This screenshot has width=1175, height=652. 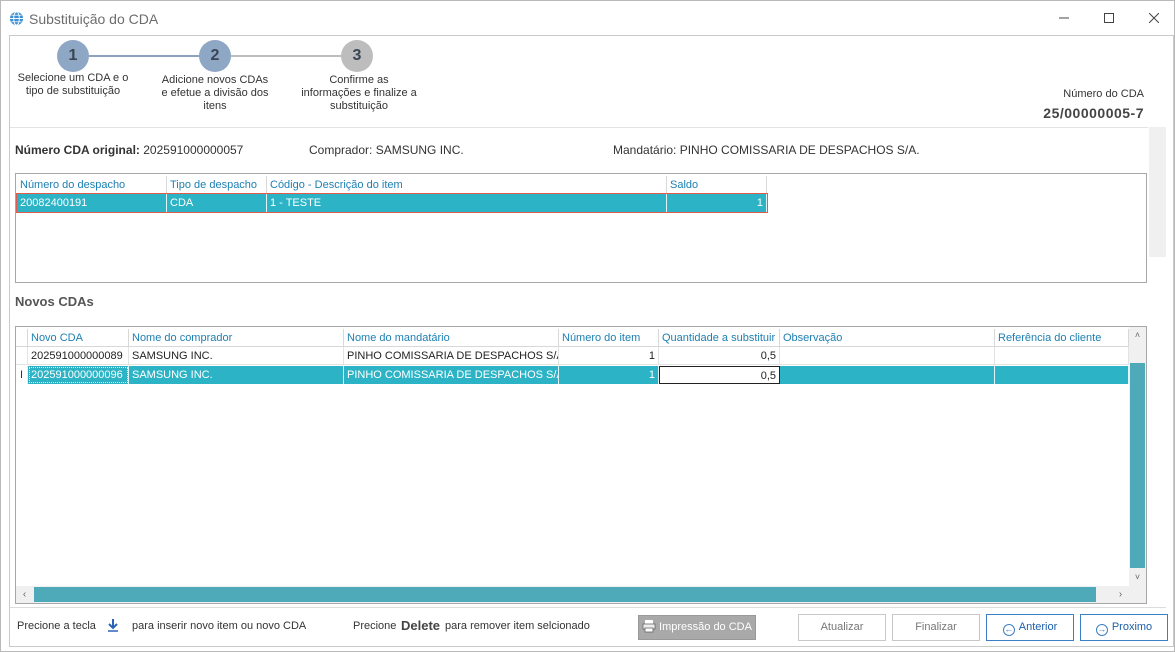 What do you see at coordinates (1120, 594) in the screenshot?
I see `scroll-right-icon: ›` at bounding box center [1120, 594].